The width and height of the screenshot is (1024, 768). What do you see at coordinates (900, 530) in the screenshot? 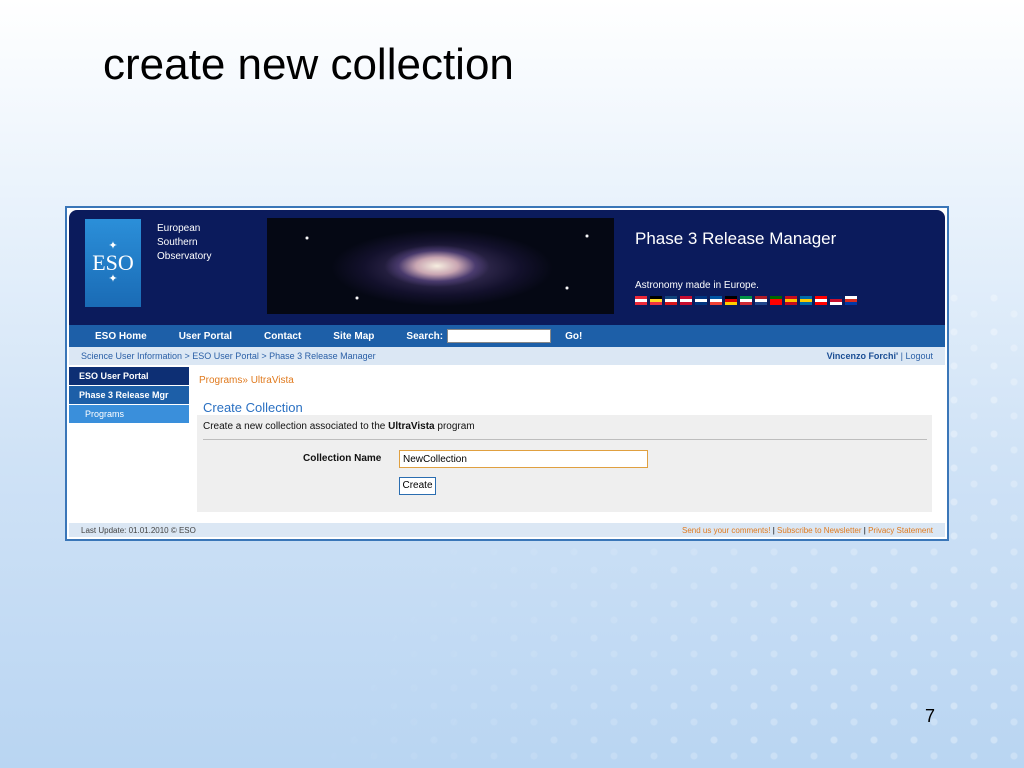
I see `footer-privacy-link: Privacy Statement` at bounding box center [900, 530].